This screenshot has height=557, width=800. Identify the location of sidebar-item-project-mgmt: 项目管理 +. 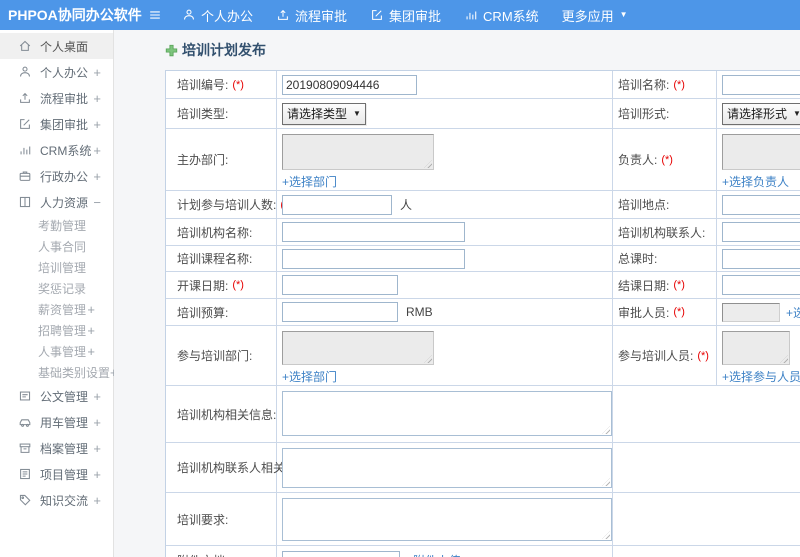
(56, 474).